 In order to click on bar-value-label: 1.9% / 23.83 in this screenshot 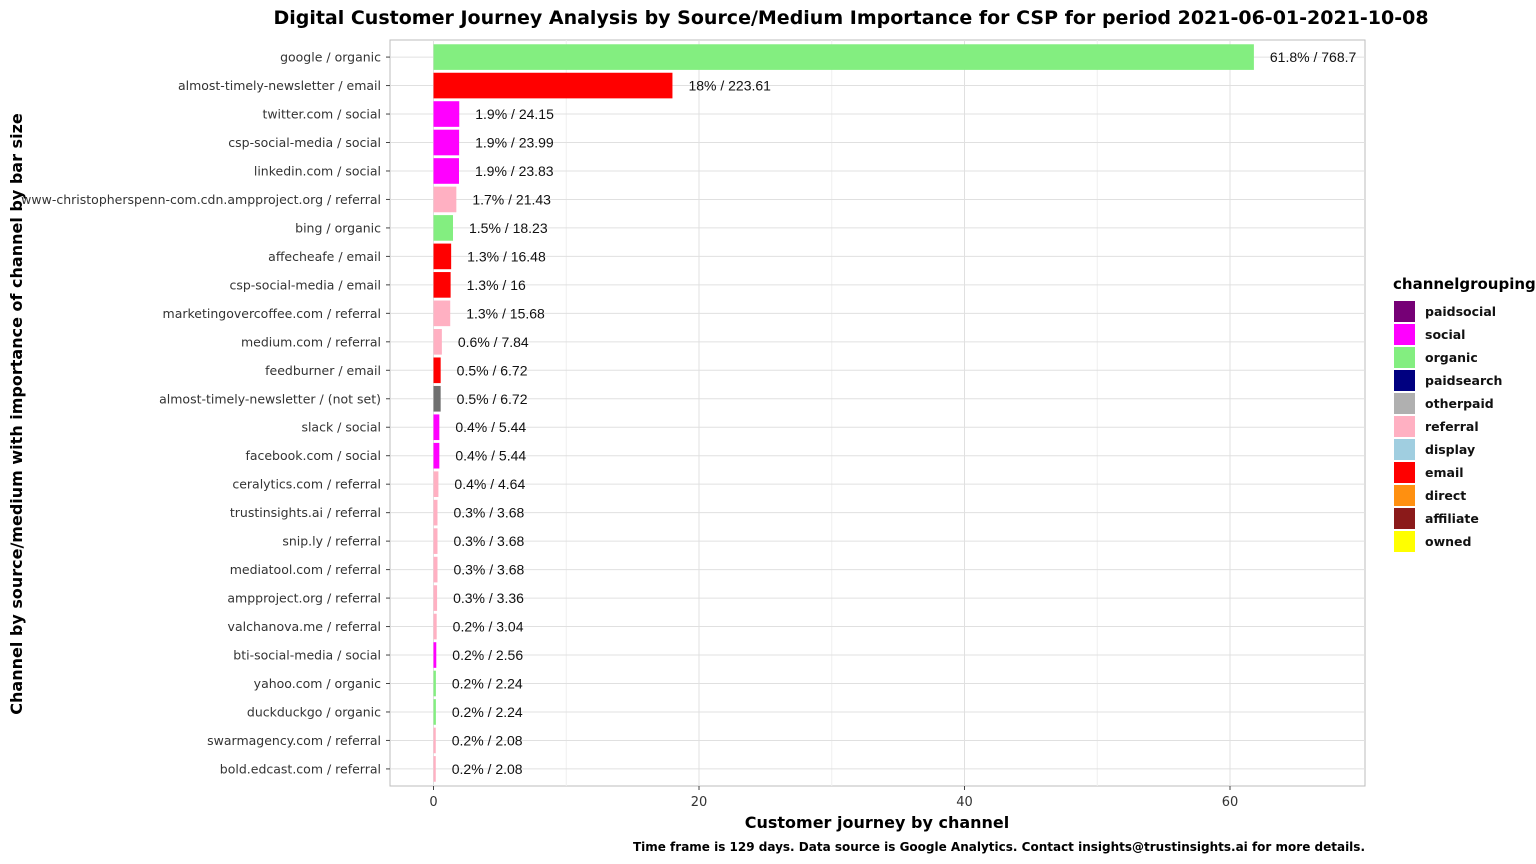, I will do `click(514, 171)`.